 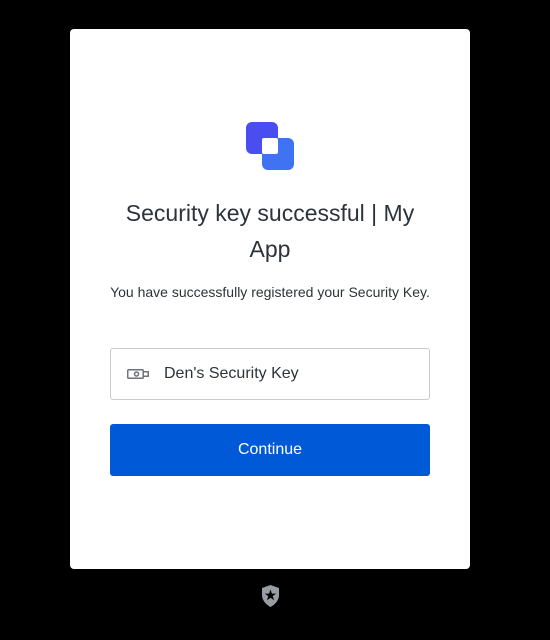 What do you see at coordinates (270, 450) in the screenshot?
I see `continue-button: Continue` at bounding box center [270, 450].